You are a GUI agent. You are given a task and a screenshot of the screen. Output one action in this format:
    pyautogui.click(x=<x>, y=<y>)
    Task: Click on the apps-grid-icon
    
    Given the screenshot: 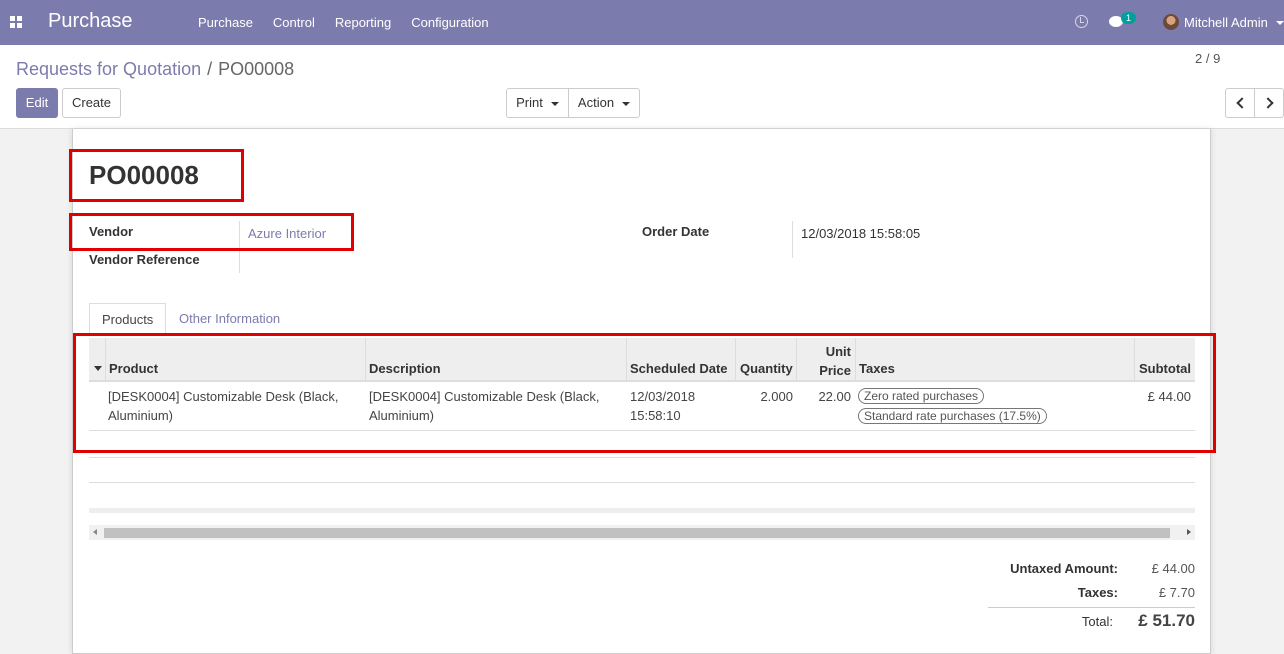 What is the action you would take?
    pyautogui.click(x=16, y=22)
    